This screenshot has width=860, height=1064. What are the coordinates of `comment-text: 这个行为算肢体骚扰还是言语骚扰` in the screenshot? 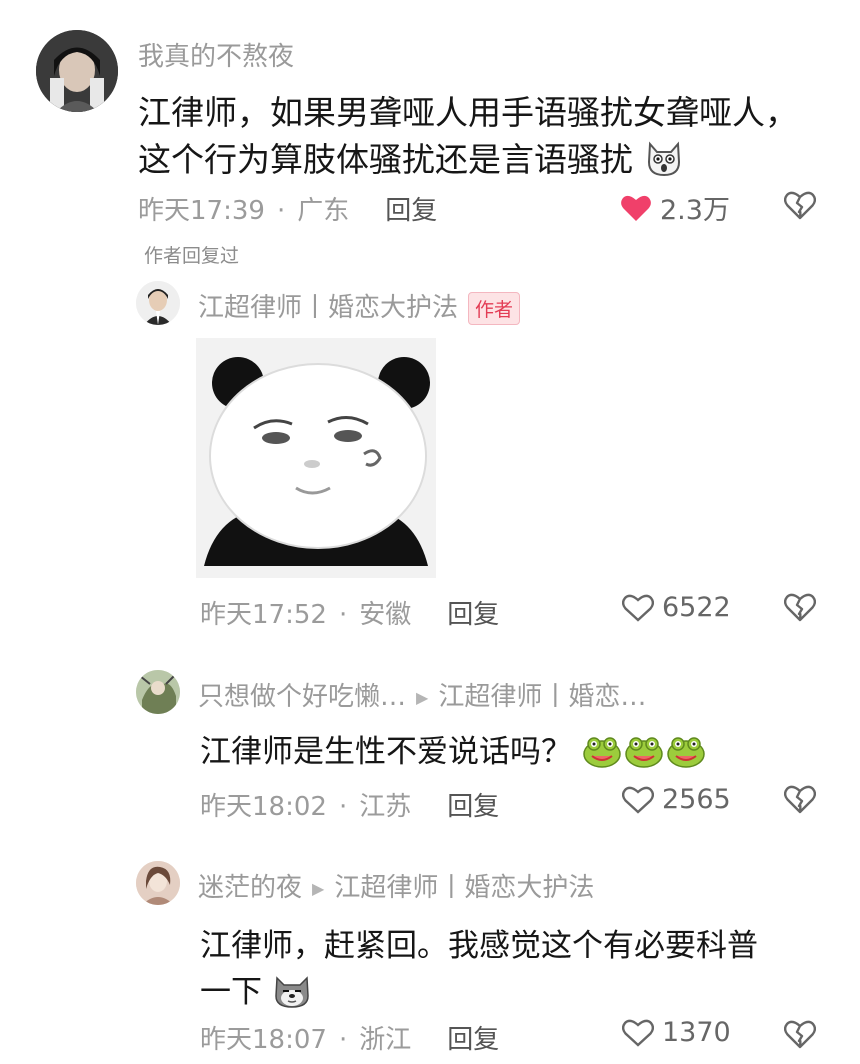 It's located at (411, 159).